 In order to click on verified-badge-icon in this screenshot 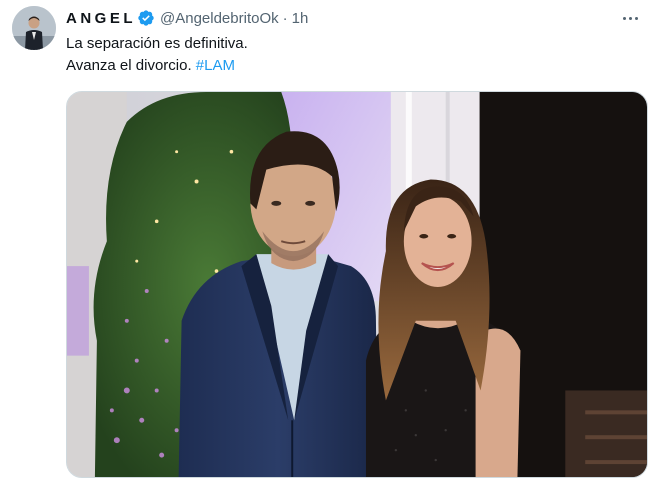, I will do `click(146, 18)`.